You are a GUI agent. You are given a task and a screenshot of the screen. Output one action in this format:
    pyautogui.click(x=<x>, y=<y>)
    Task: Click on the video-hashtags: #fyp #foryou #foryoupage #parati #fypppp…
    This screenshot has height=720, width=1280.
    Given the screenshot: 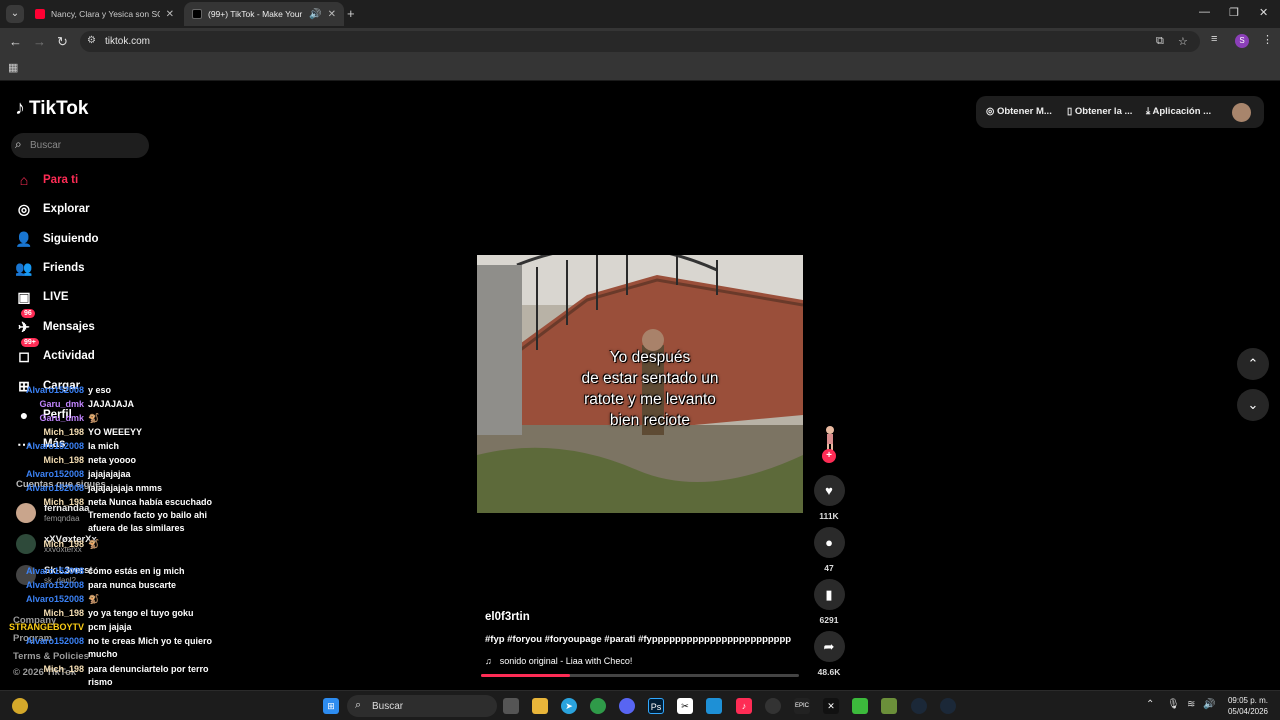 What is the action you would take?
    pyautogui.click(x=640, y=639)
    